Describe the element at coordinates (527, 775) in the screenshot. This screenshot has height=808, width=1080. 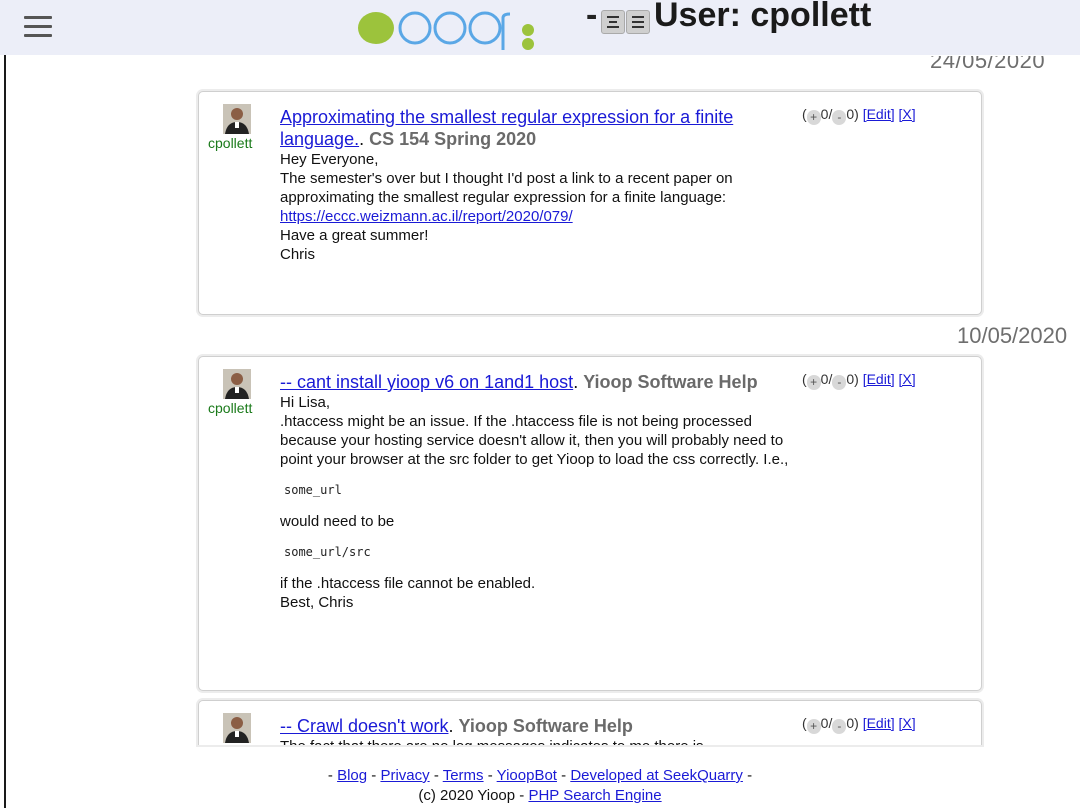
I see `footer-link-yioopbot: YioopBot` at that location.